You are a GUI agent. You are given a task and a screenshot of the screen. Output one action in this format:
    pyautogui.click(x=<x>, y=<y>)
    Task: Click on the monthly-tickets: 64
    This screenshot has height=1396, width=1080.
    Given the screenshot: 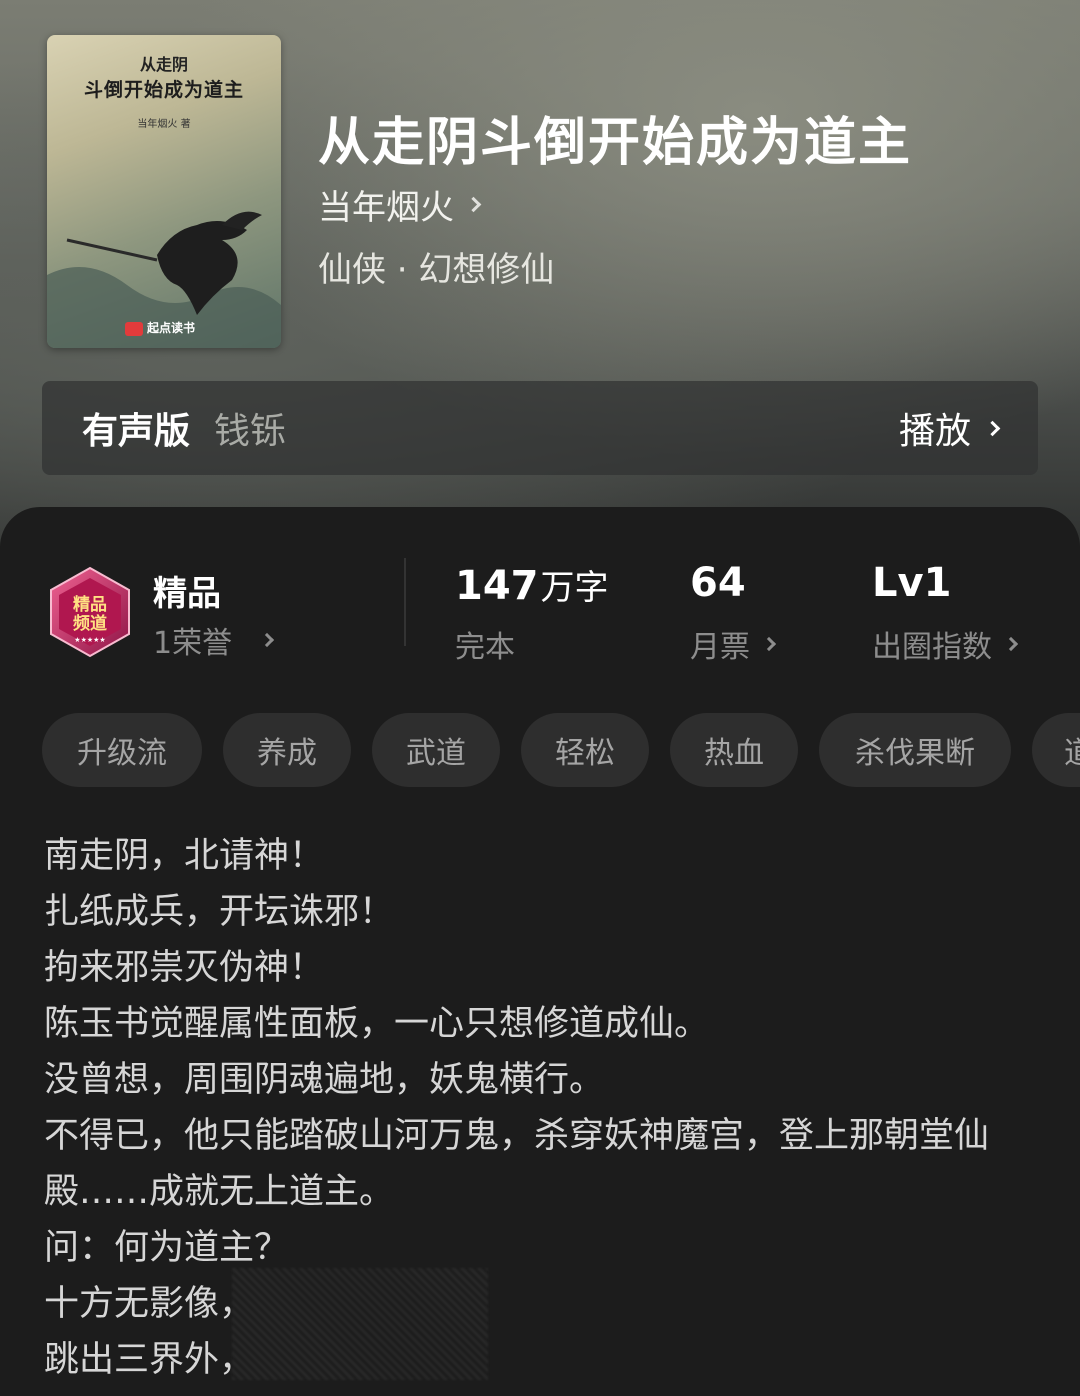 What is the action you would take?
    pyautogui.click(x=718, y=583)
    